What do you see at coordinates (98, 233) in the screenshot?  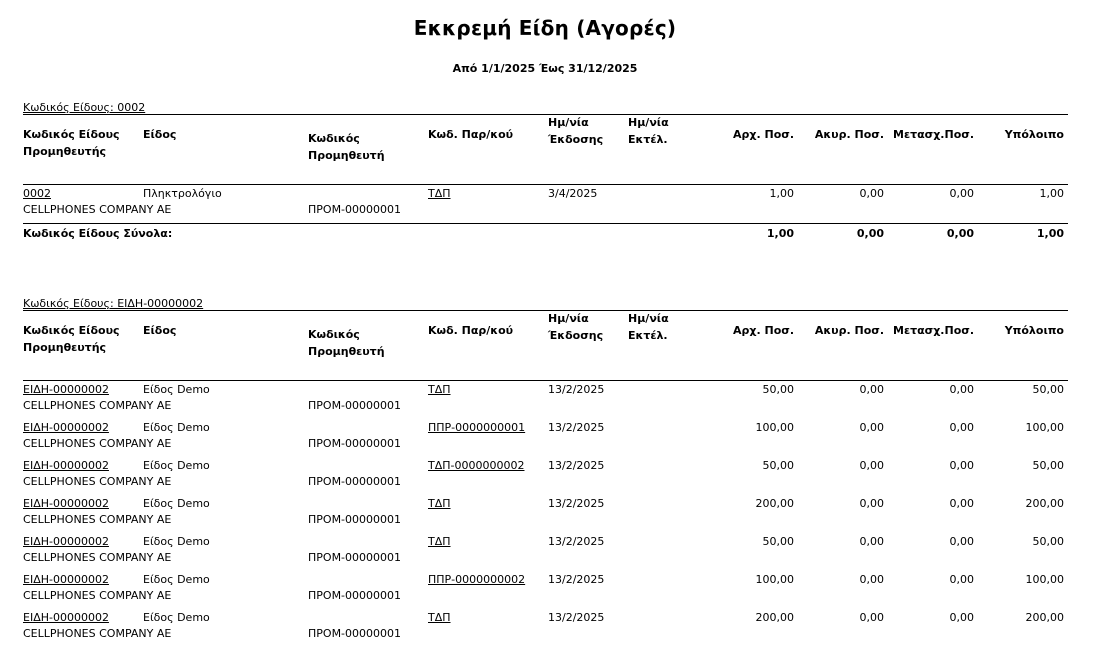 I see `totals-label: Κωδικός Είδους Σύνολα:` at bounding box center [98, 233].